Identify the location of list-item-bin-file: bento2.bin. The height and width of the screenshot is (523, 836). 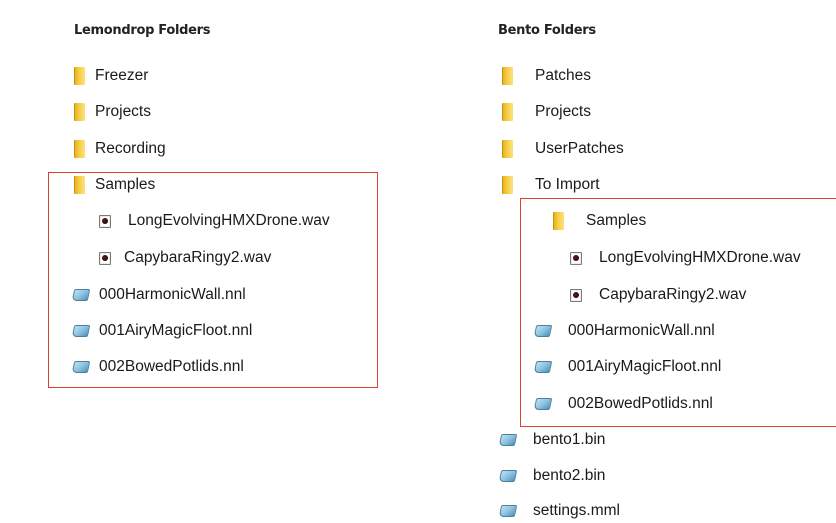
(552, 476).